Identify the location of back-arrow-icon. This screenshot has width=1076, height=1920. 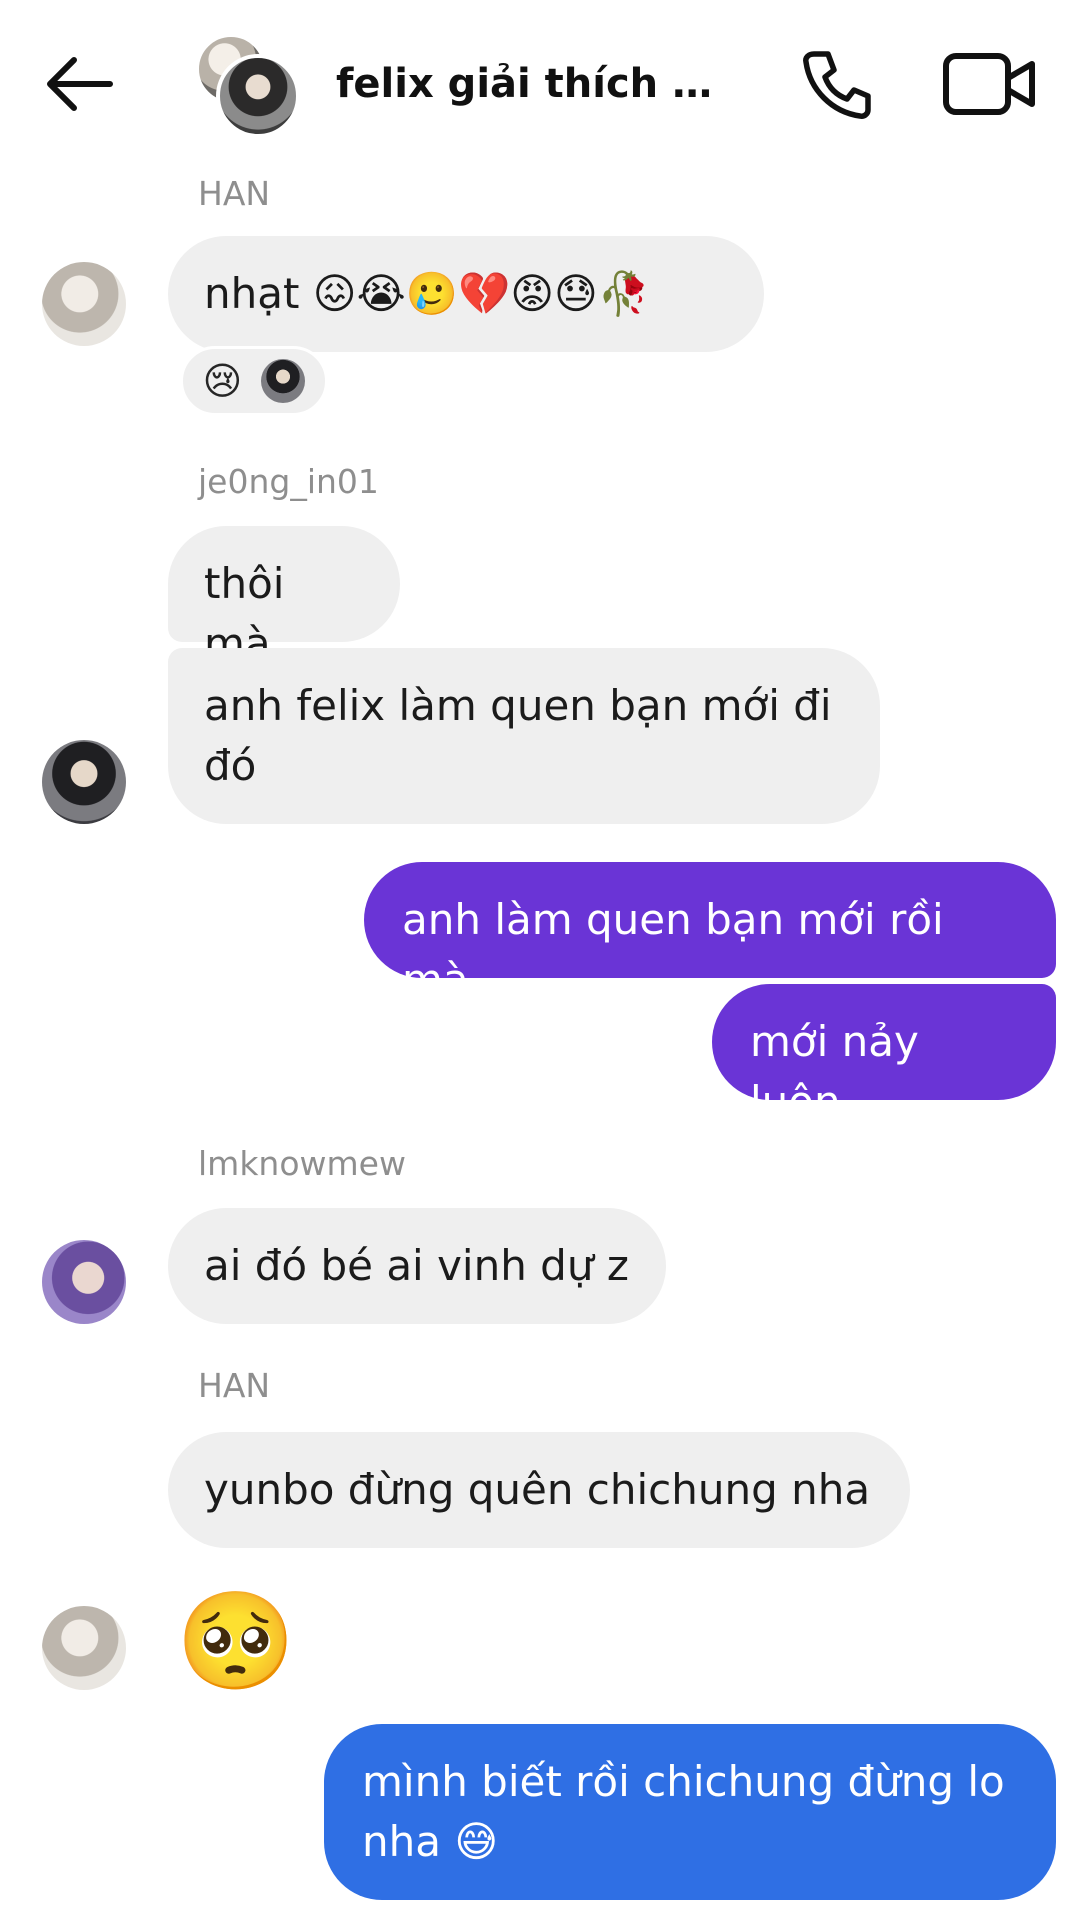
(80, 84).